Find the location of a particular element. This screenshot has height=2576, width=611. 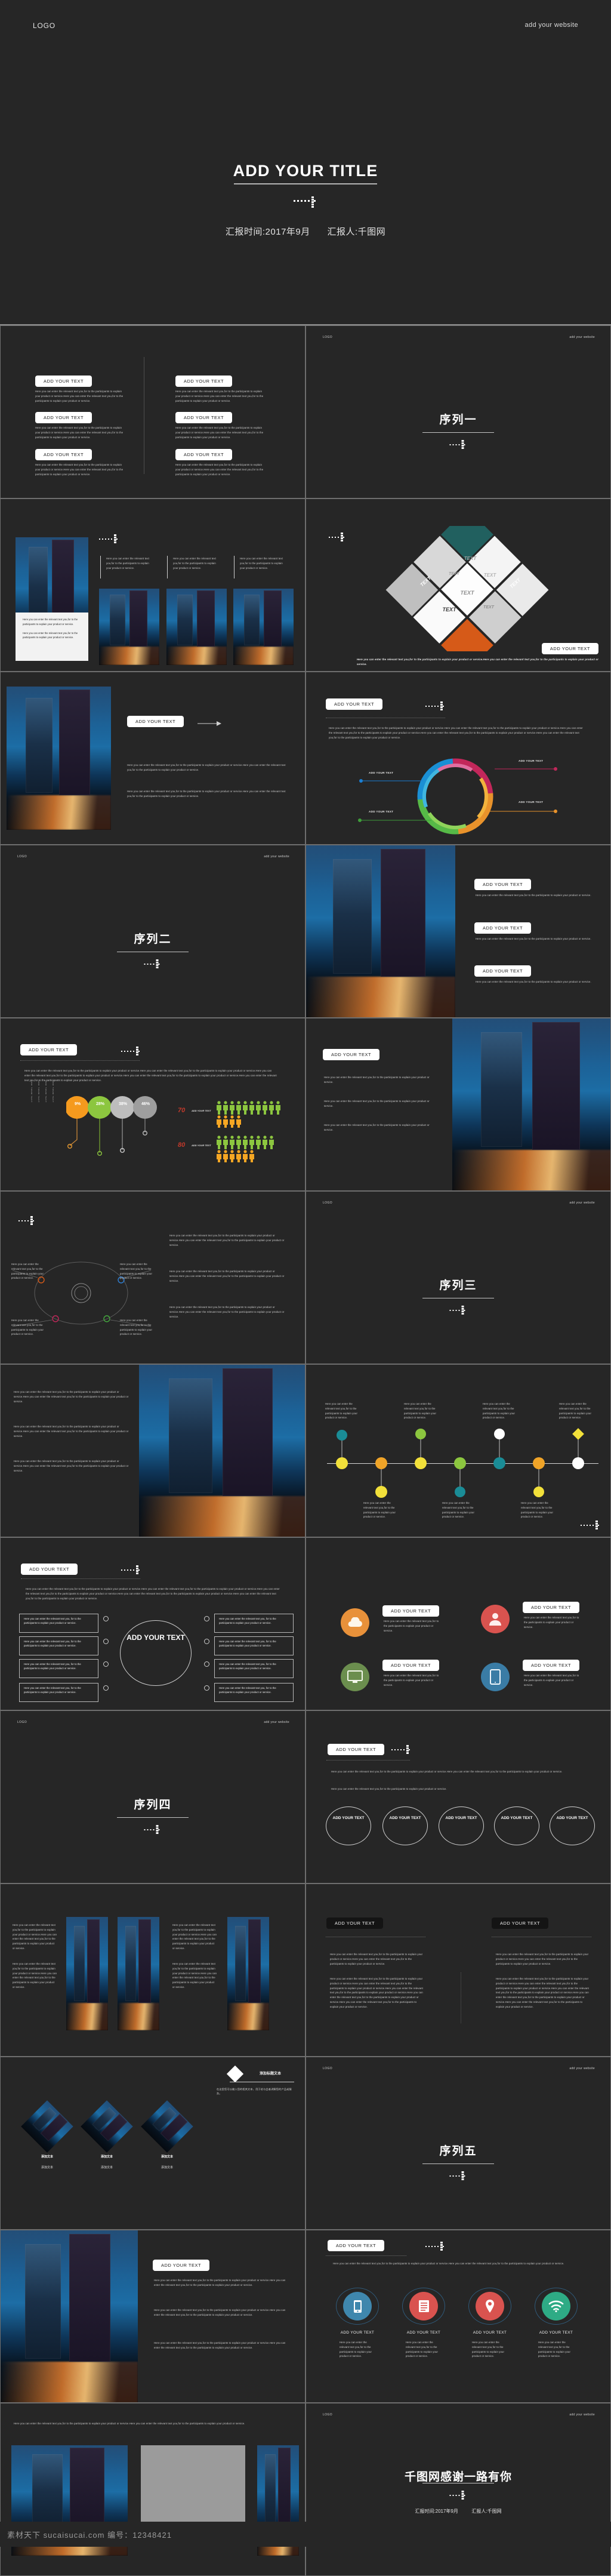

icon-ring is located at coordinates (556, 2306).